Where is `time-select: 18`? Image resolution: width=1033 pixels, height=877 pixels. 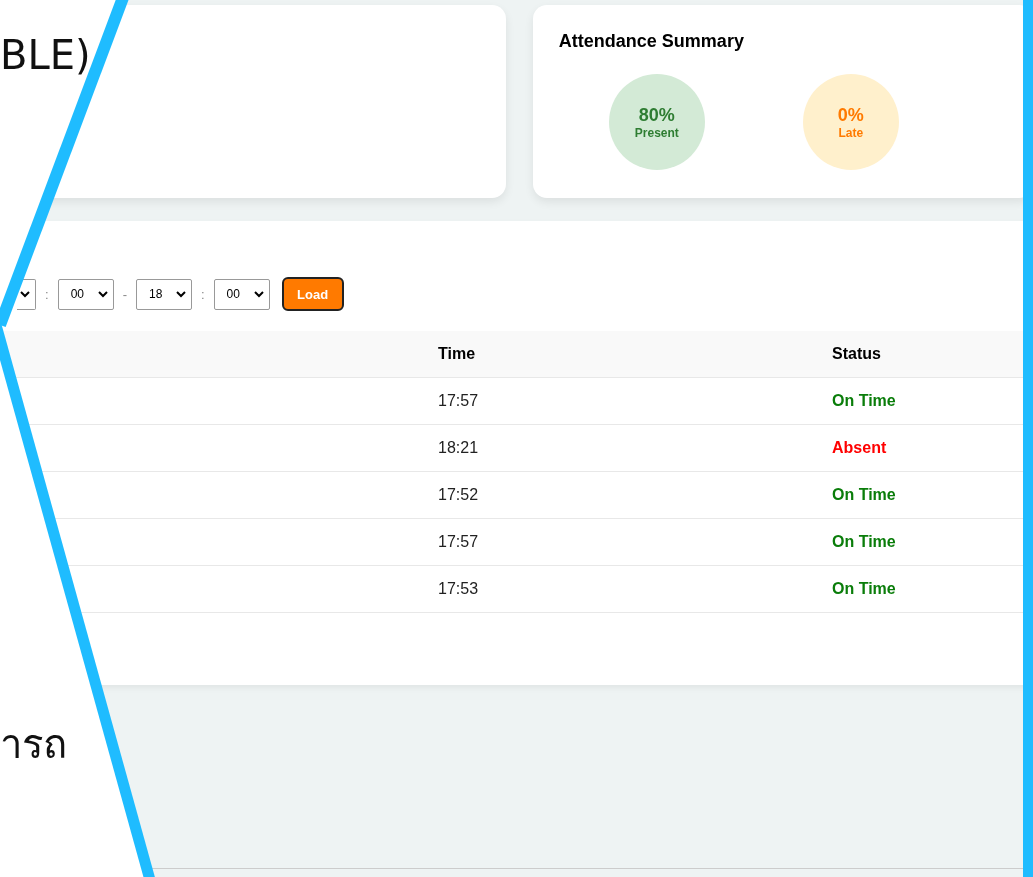
time-select: 18 is located at coordinates (163, 294).